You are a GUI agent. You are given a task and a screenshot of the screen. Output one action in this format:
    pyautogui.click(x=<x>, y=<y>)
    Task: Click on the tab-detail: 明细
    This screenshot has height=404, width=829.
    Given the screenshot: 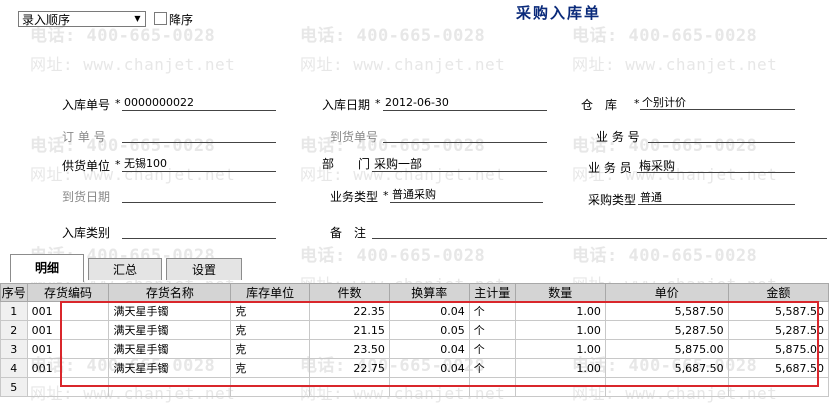 What is the action you would take?
    pyautogui.click(x=47, y=268)
    